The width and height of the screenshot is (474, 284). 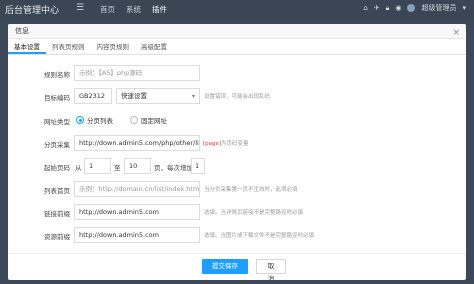 What do you see at coordinates (237, 8) in the screenshot?
I see `top-nav-bar: 后台管理中心 ☰ 首页 系统 插件 ⌂ ✈ 🔒︎ ◉ 超级管理员 ▾` at bounding box center [237, 8].